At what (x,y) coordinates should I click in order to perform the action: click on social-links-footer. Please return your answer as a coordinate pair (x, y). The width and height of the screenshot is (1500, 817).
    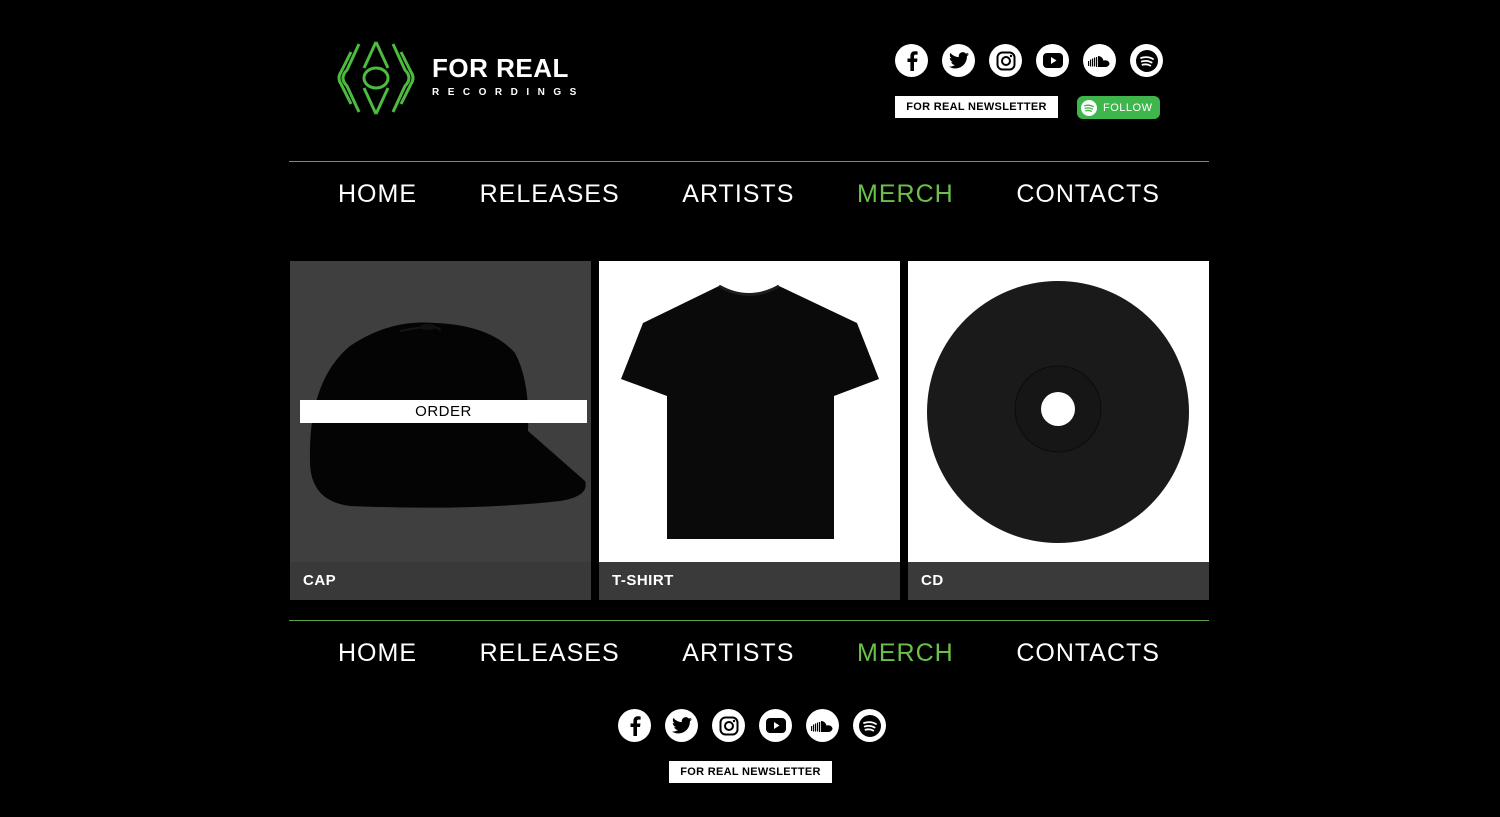
    Looking at the image, I should click on (752, 725).